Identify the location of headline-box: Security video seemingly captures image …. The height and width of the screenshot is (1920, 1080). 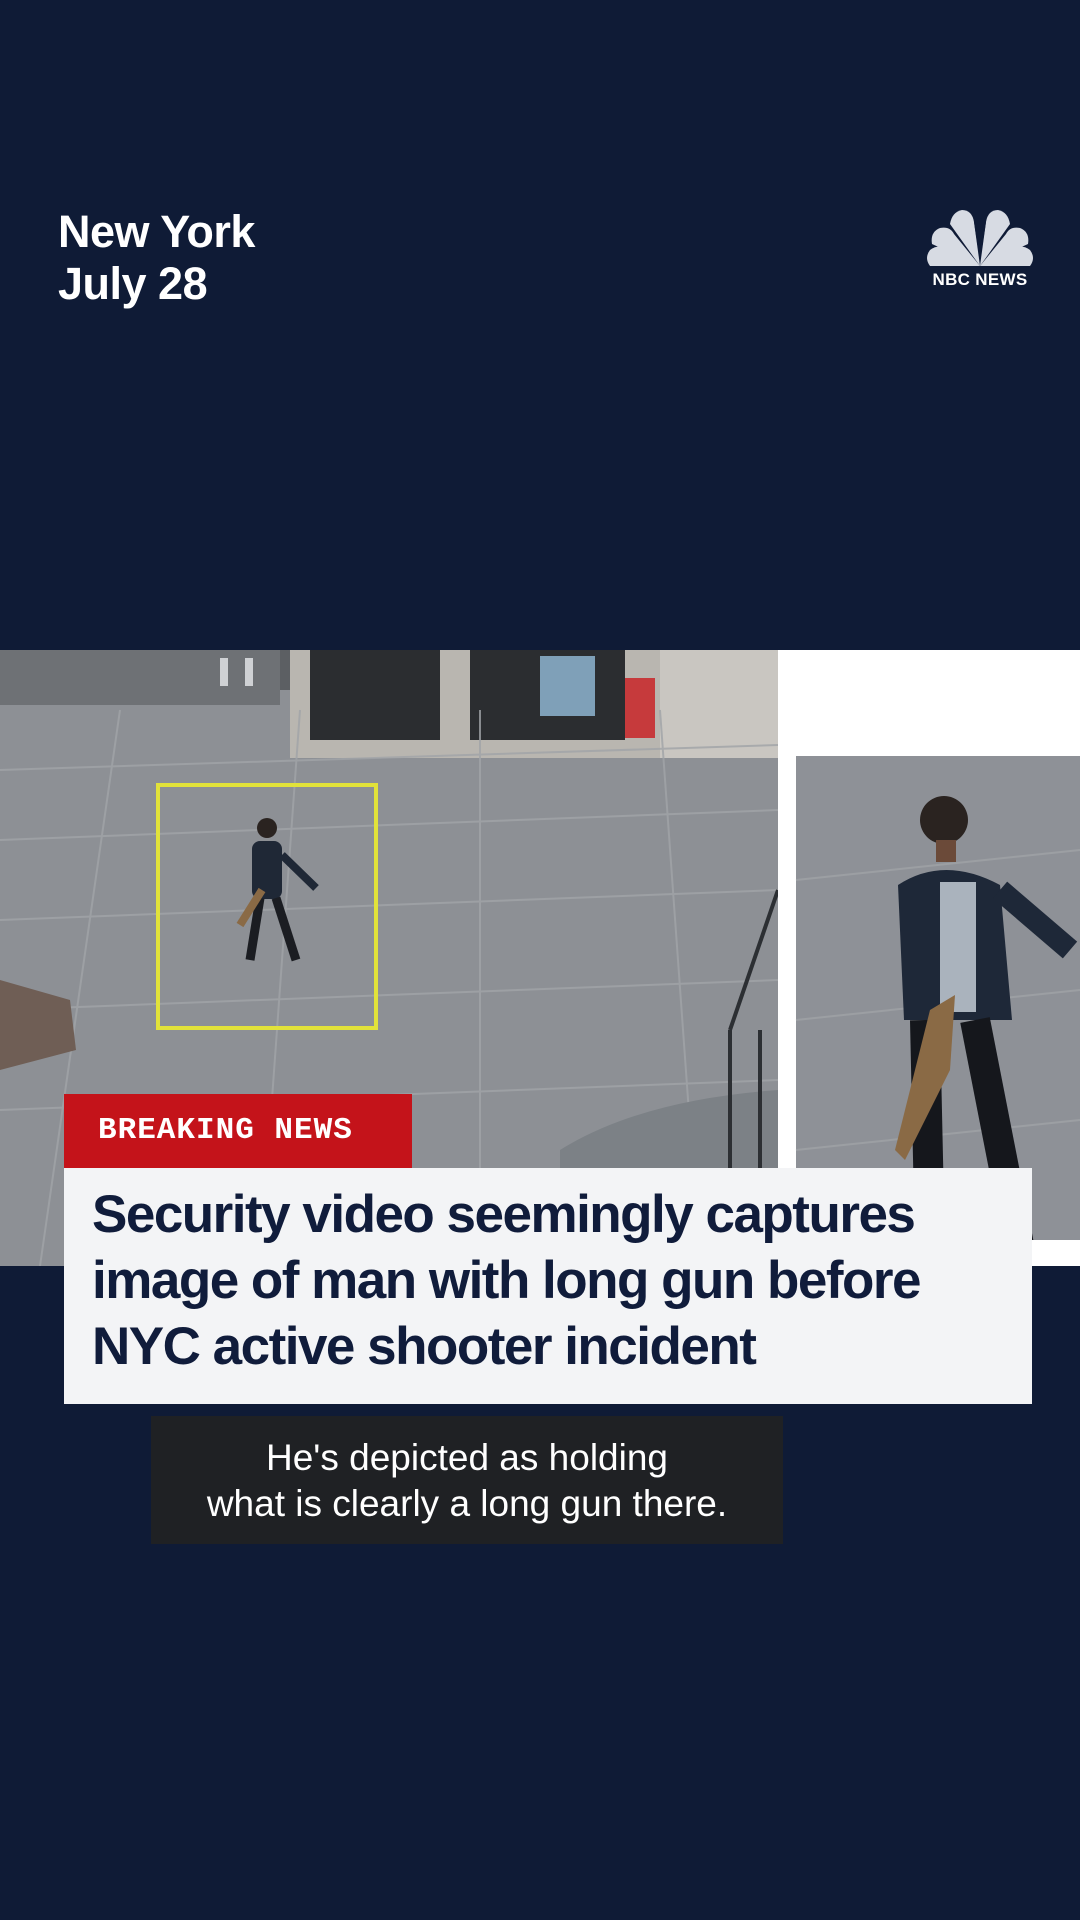
(548, 1286).